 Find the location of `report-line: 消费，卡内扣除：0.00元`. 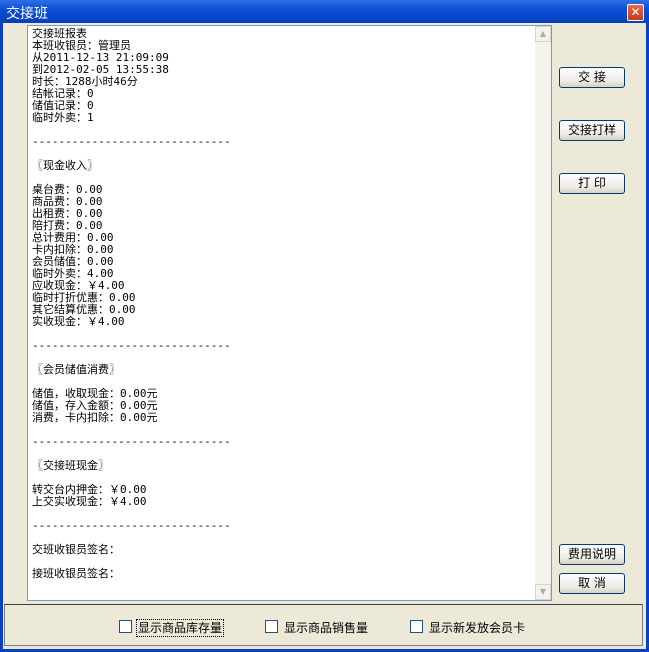

report-line: 消费，卡内扣除：0.00元 is located at coordinates (95, 417).